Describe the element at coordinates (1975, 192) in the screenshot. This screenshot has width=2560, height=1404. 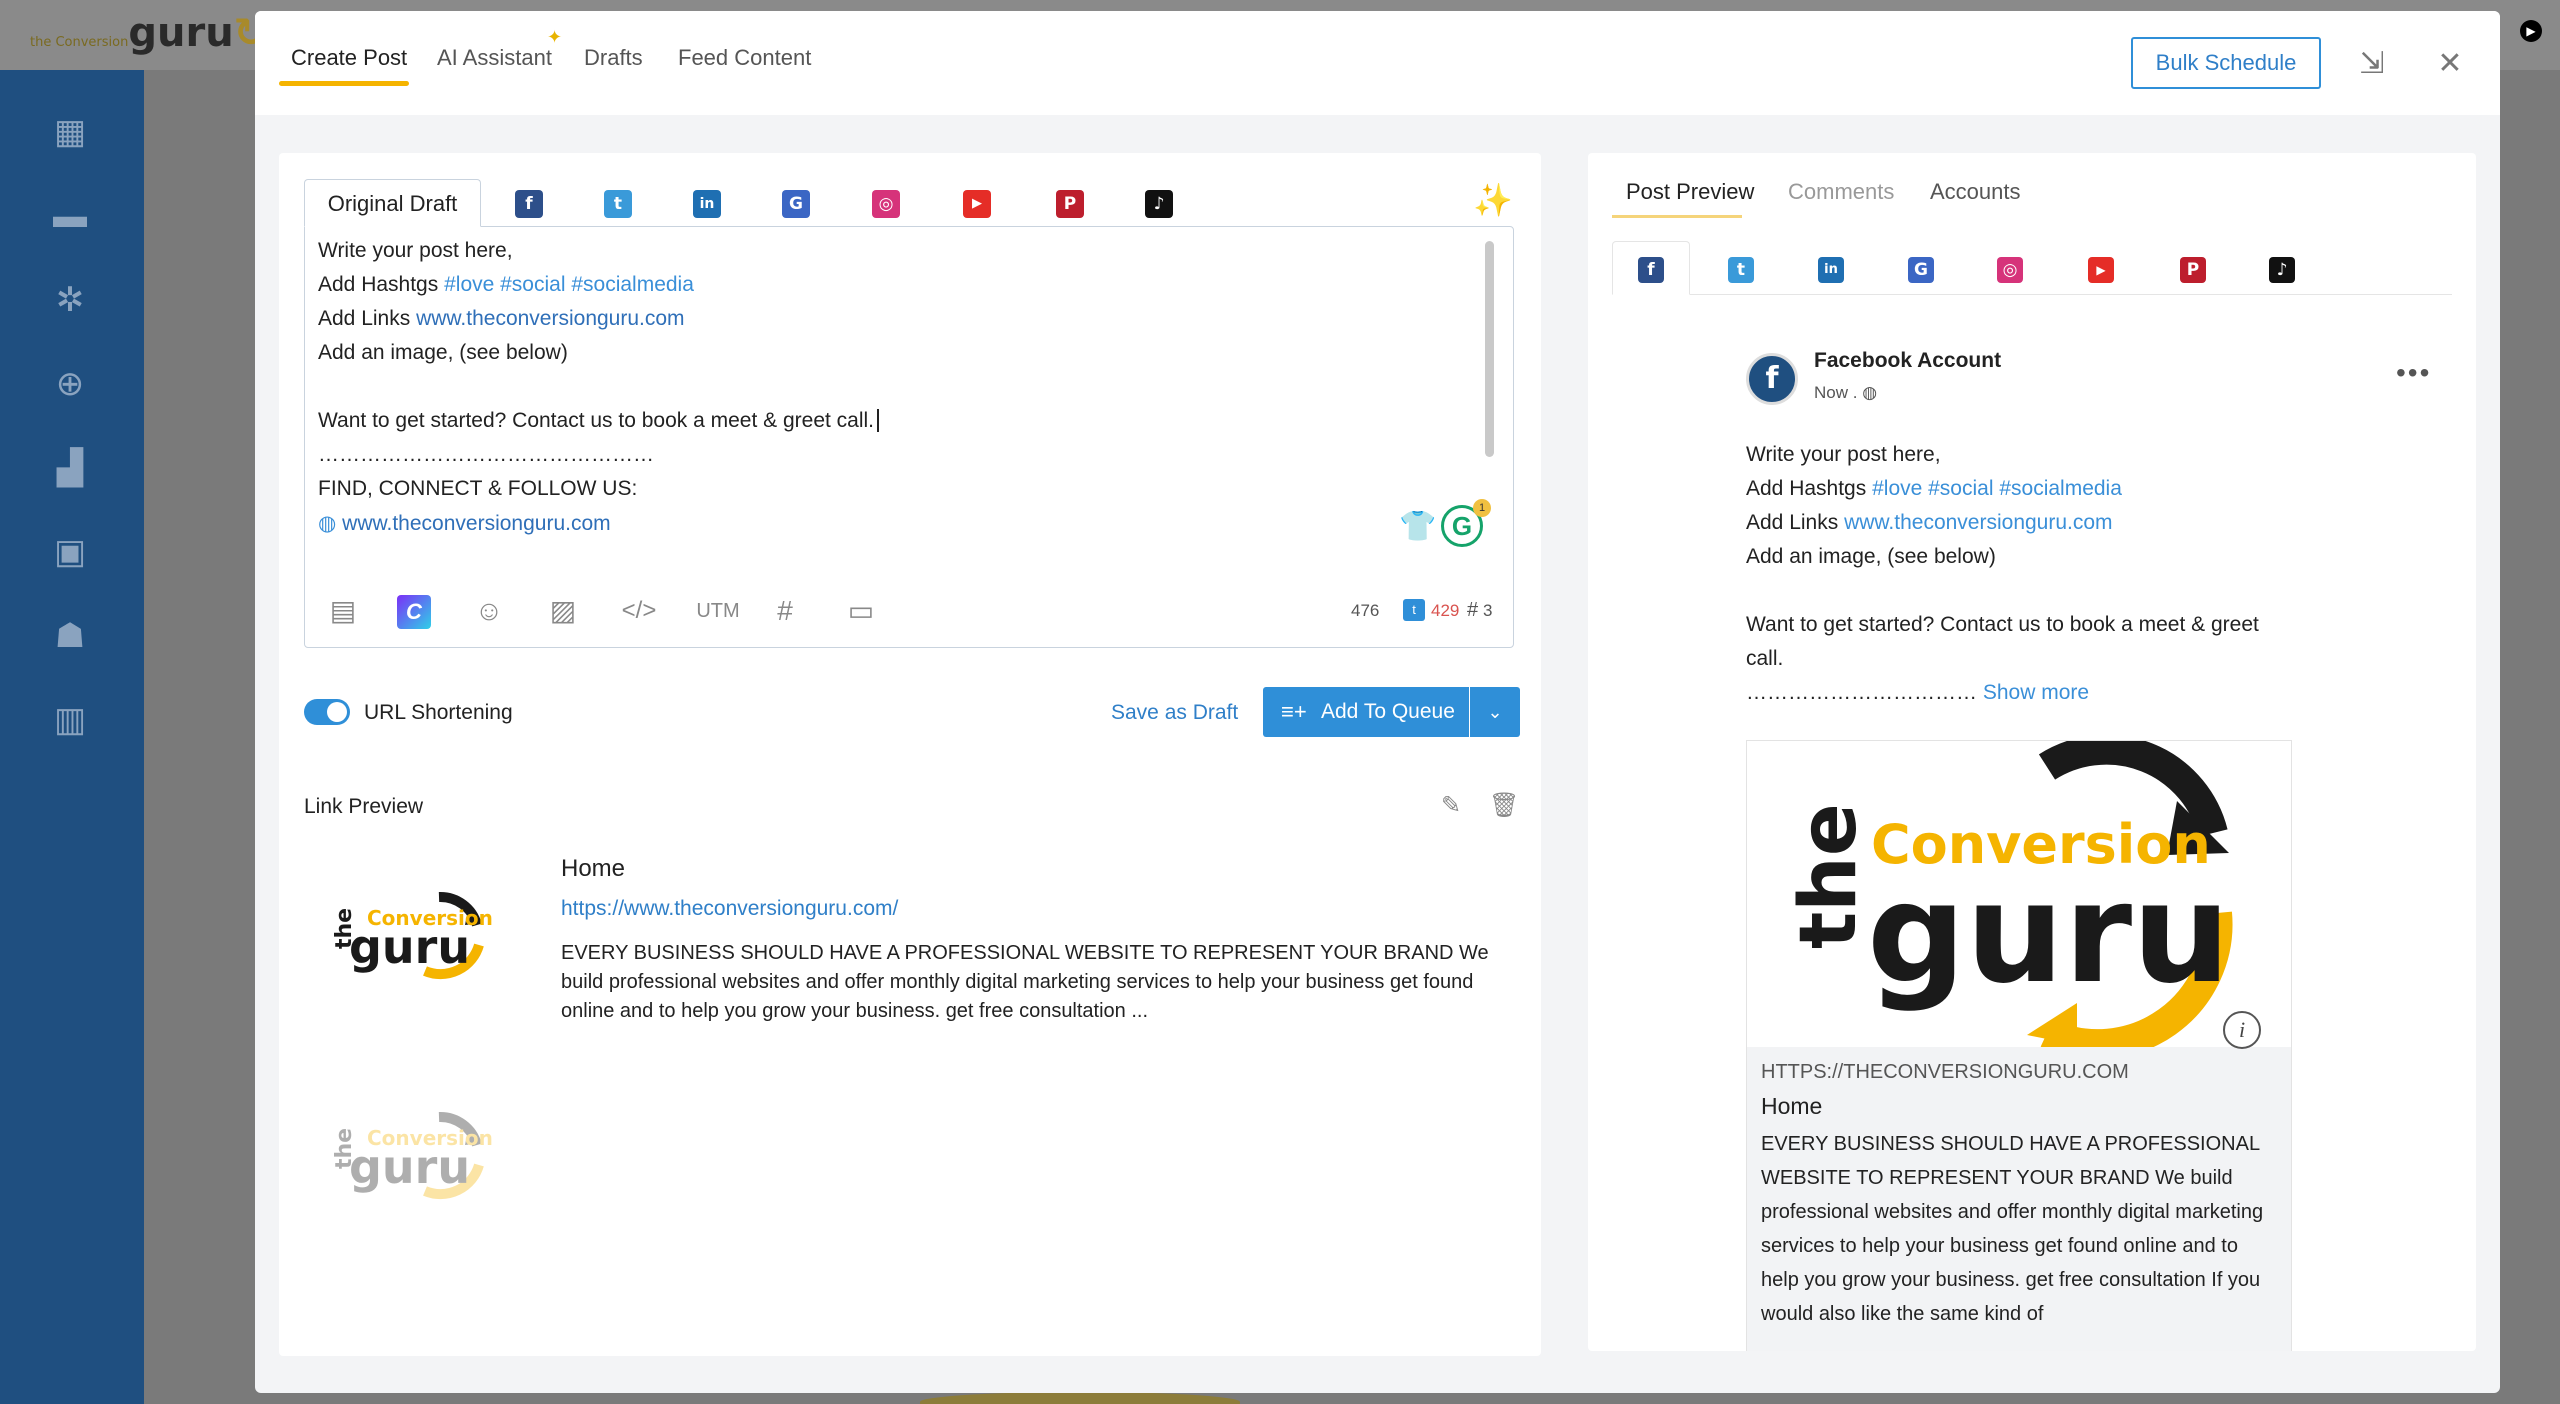
I see `tab-accounts: Accounts` at that location.